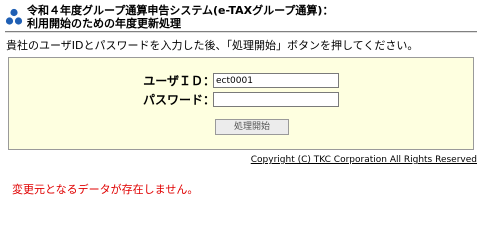 This screenshot has width=482, height=240. Describe the element at coordinates (180, 10) in the screenshot. I see `page-title-line1: 令和４年度グループ通算申告システム(e-TAXグループ通算)：` at that location.